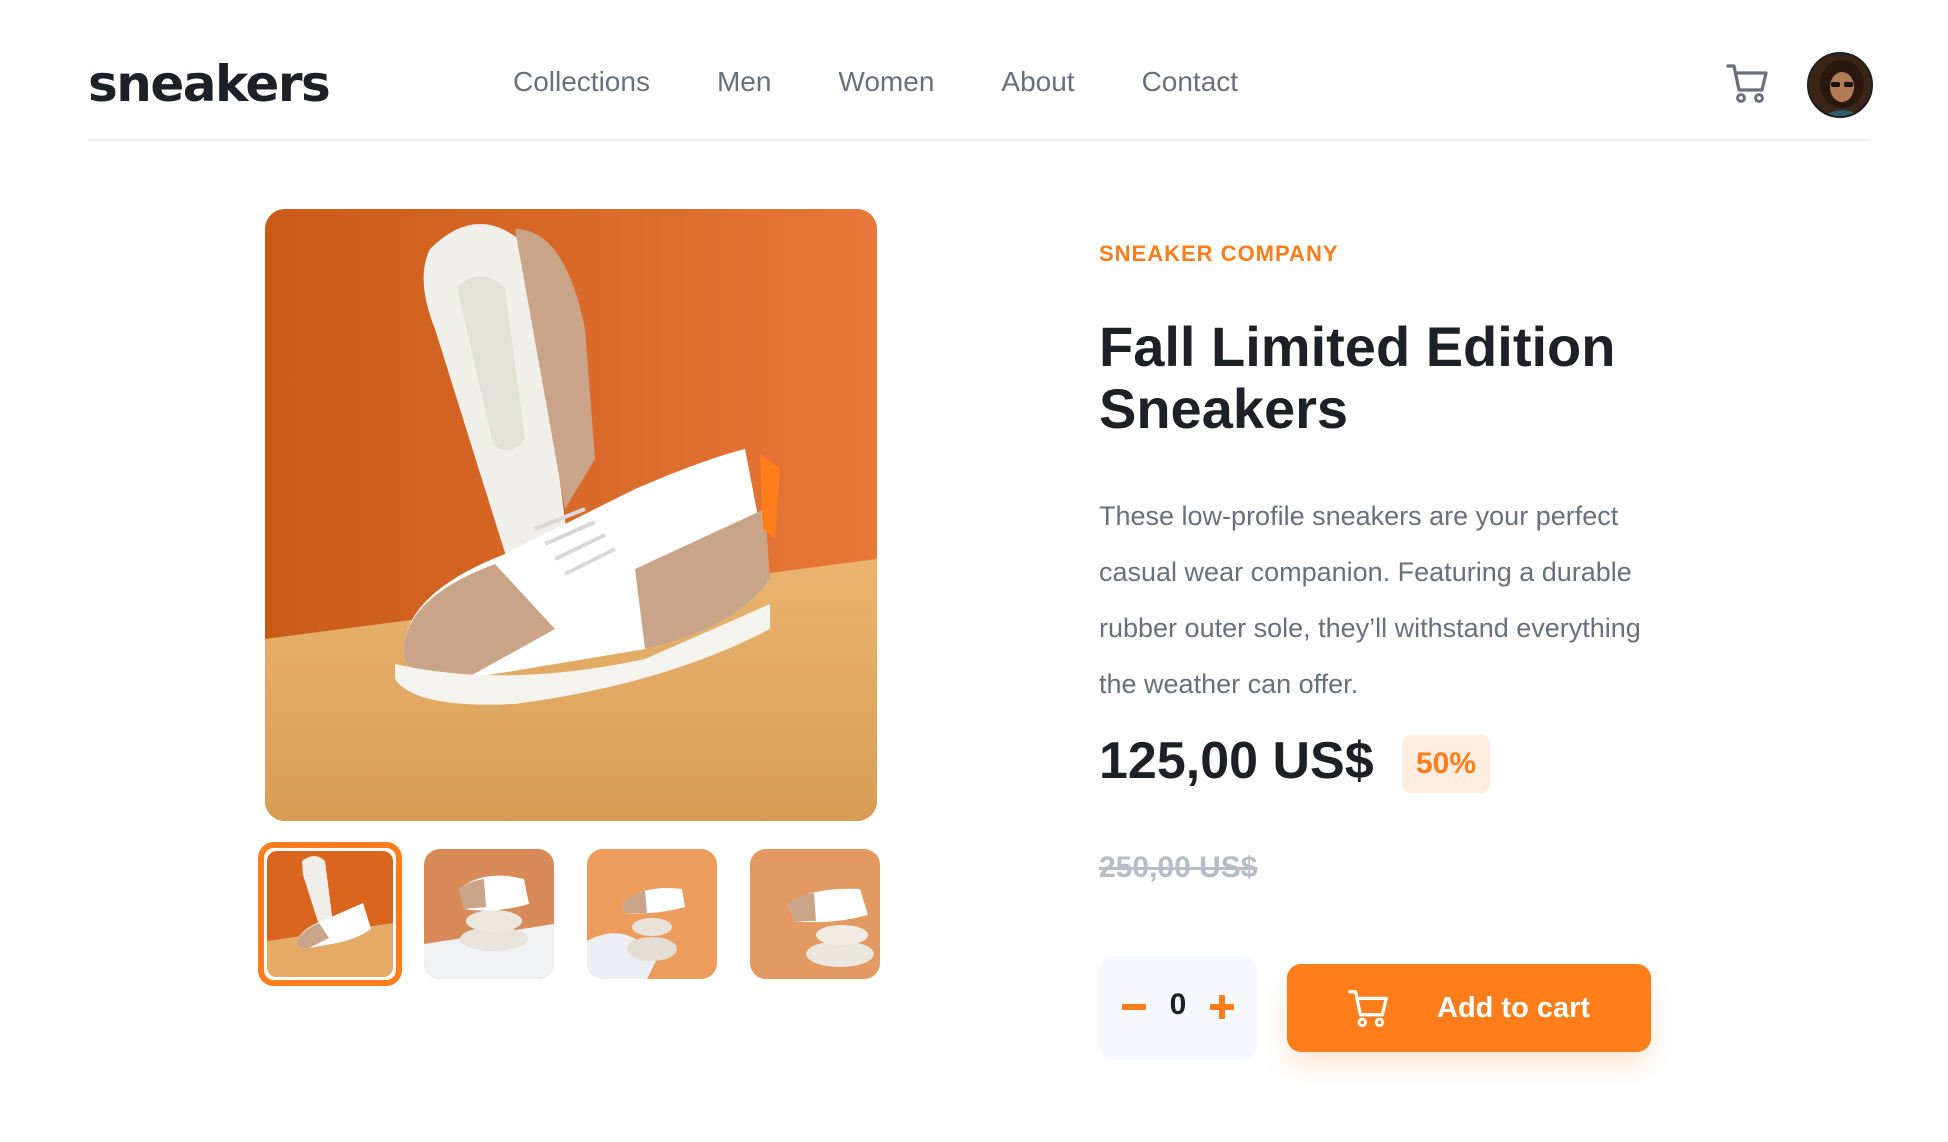 The image size is (1948, 1142). What do you see at coordinates (1514, 1008) in the screenshot?
I see `add-to-cart-label: Add to cart` at bounding box center [1514, 1008].